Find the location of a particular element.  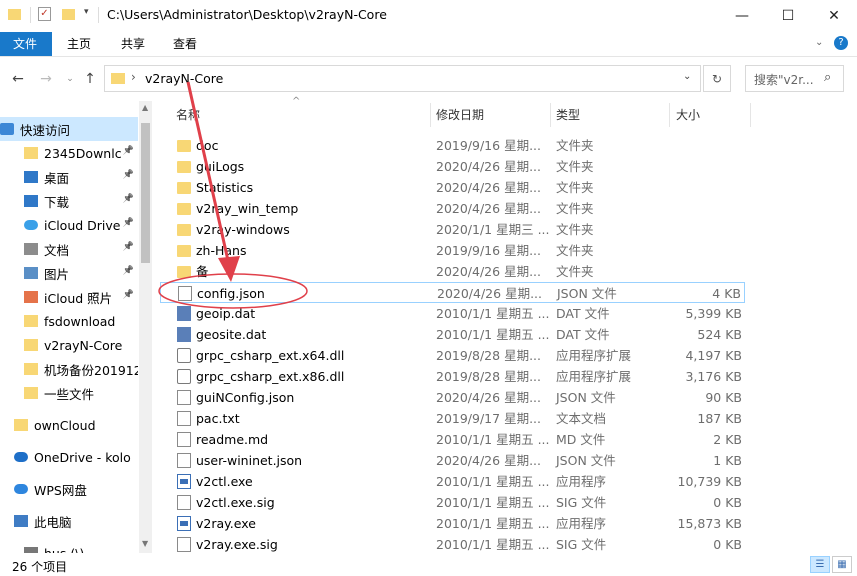

sidebar-item: 一些文件 is located at coordinates (69, 393).